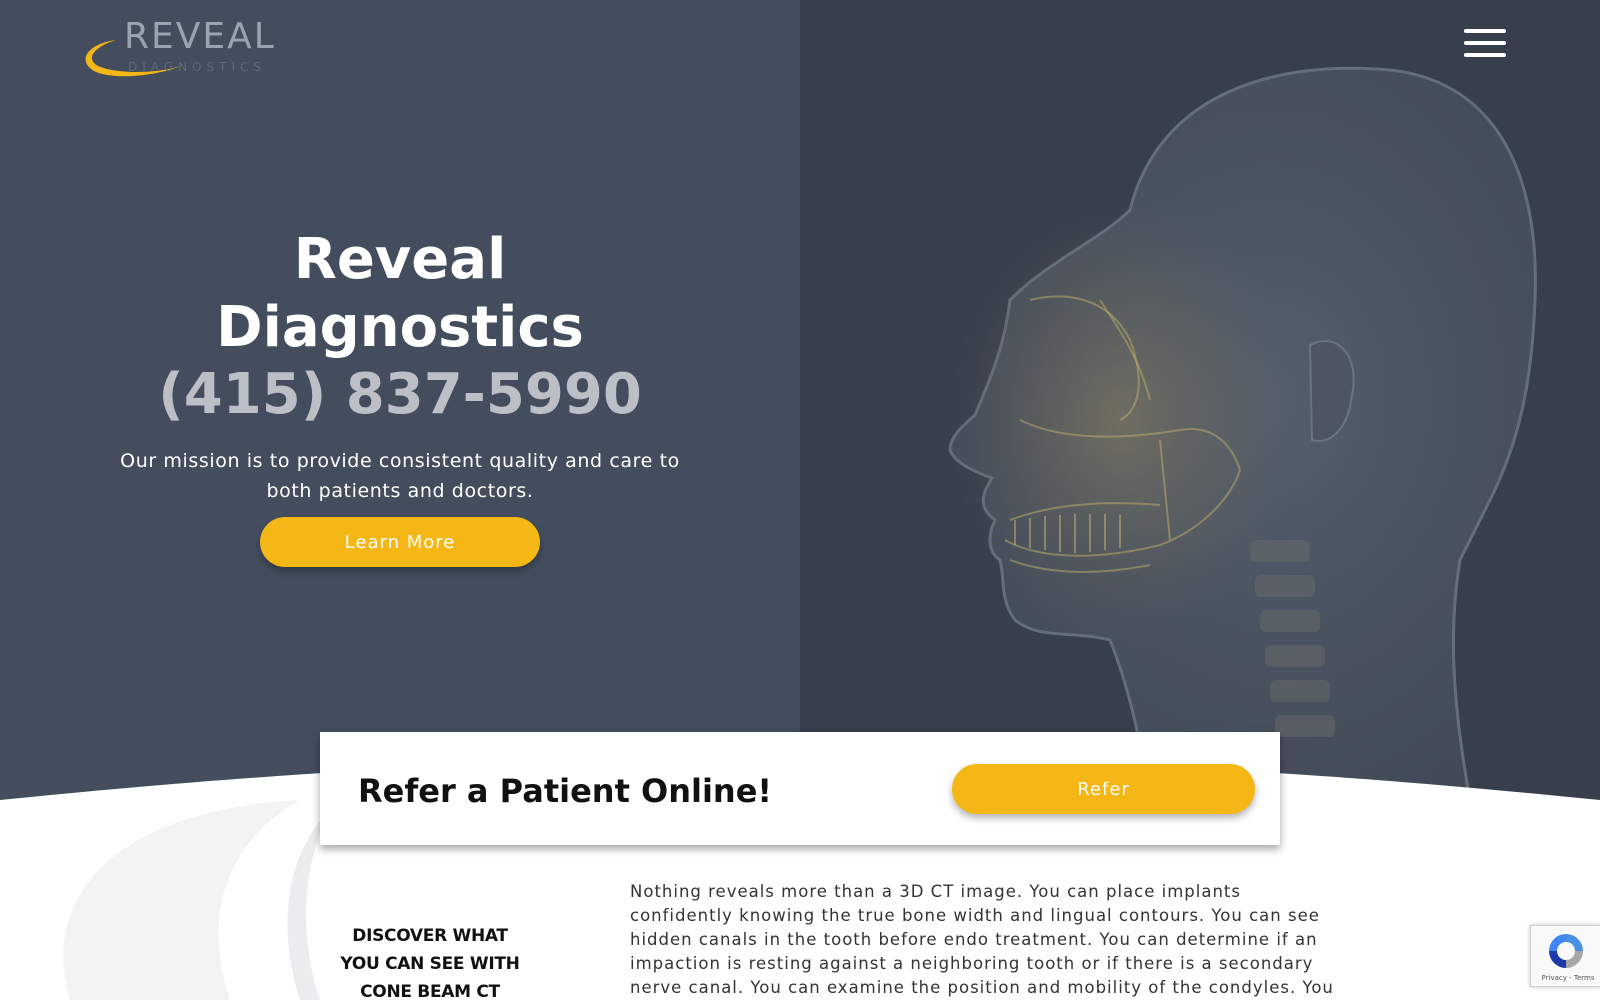  Describe the element at coordinates (197, 67) in the screenshot. I see `logo-subtitle: DIAGNOSTICS` at that location.